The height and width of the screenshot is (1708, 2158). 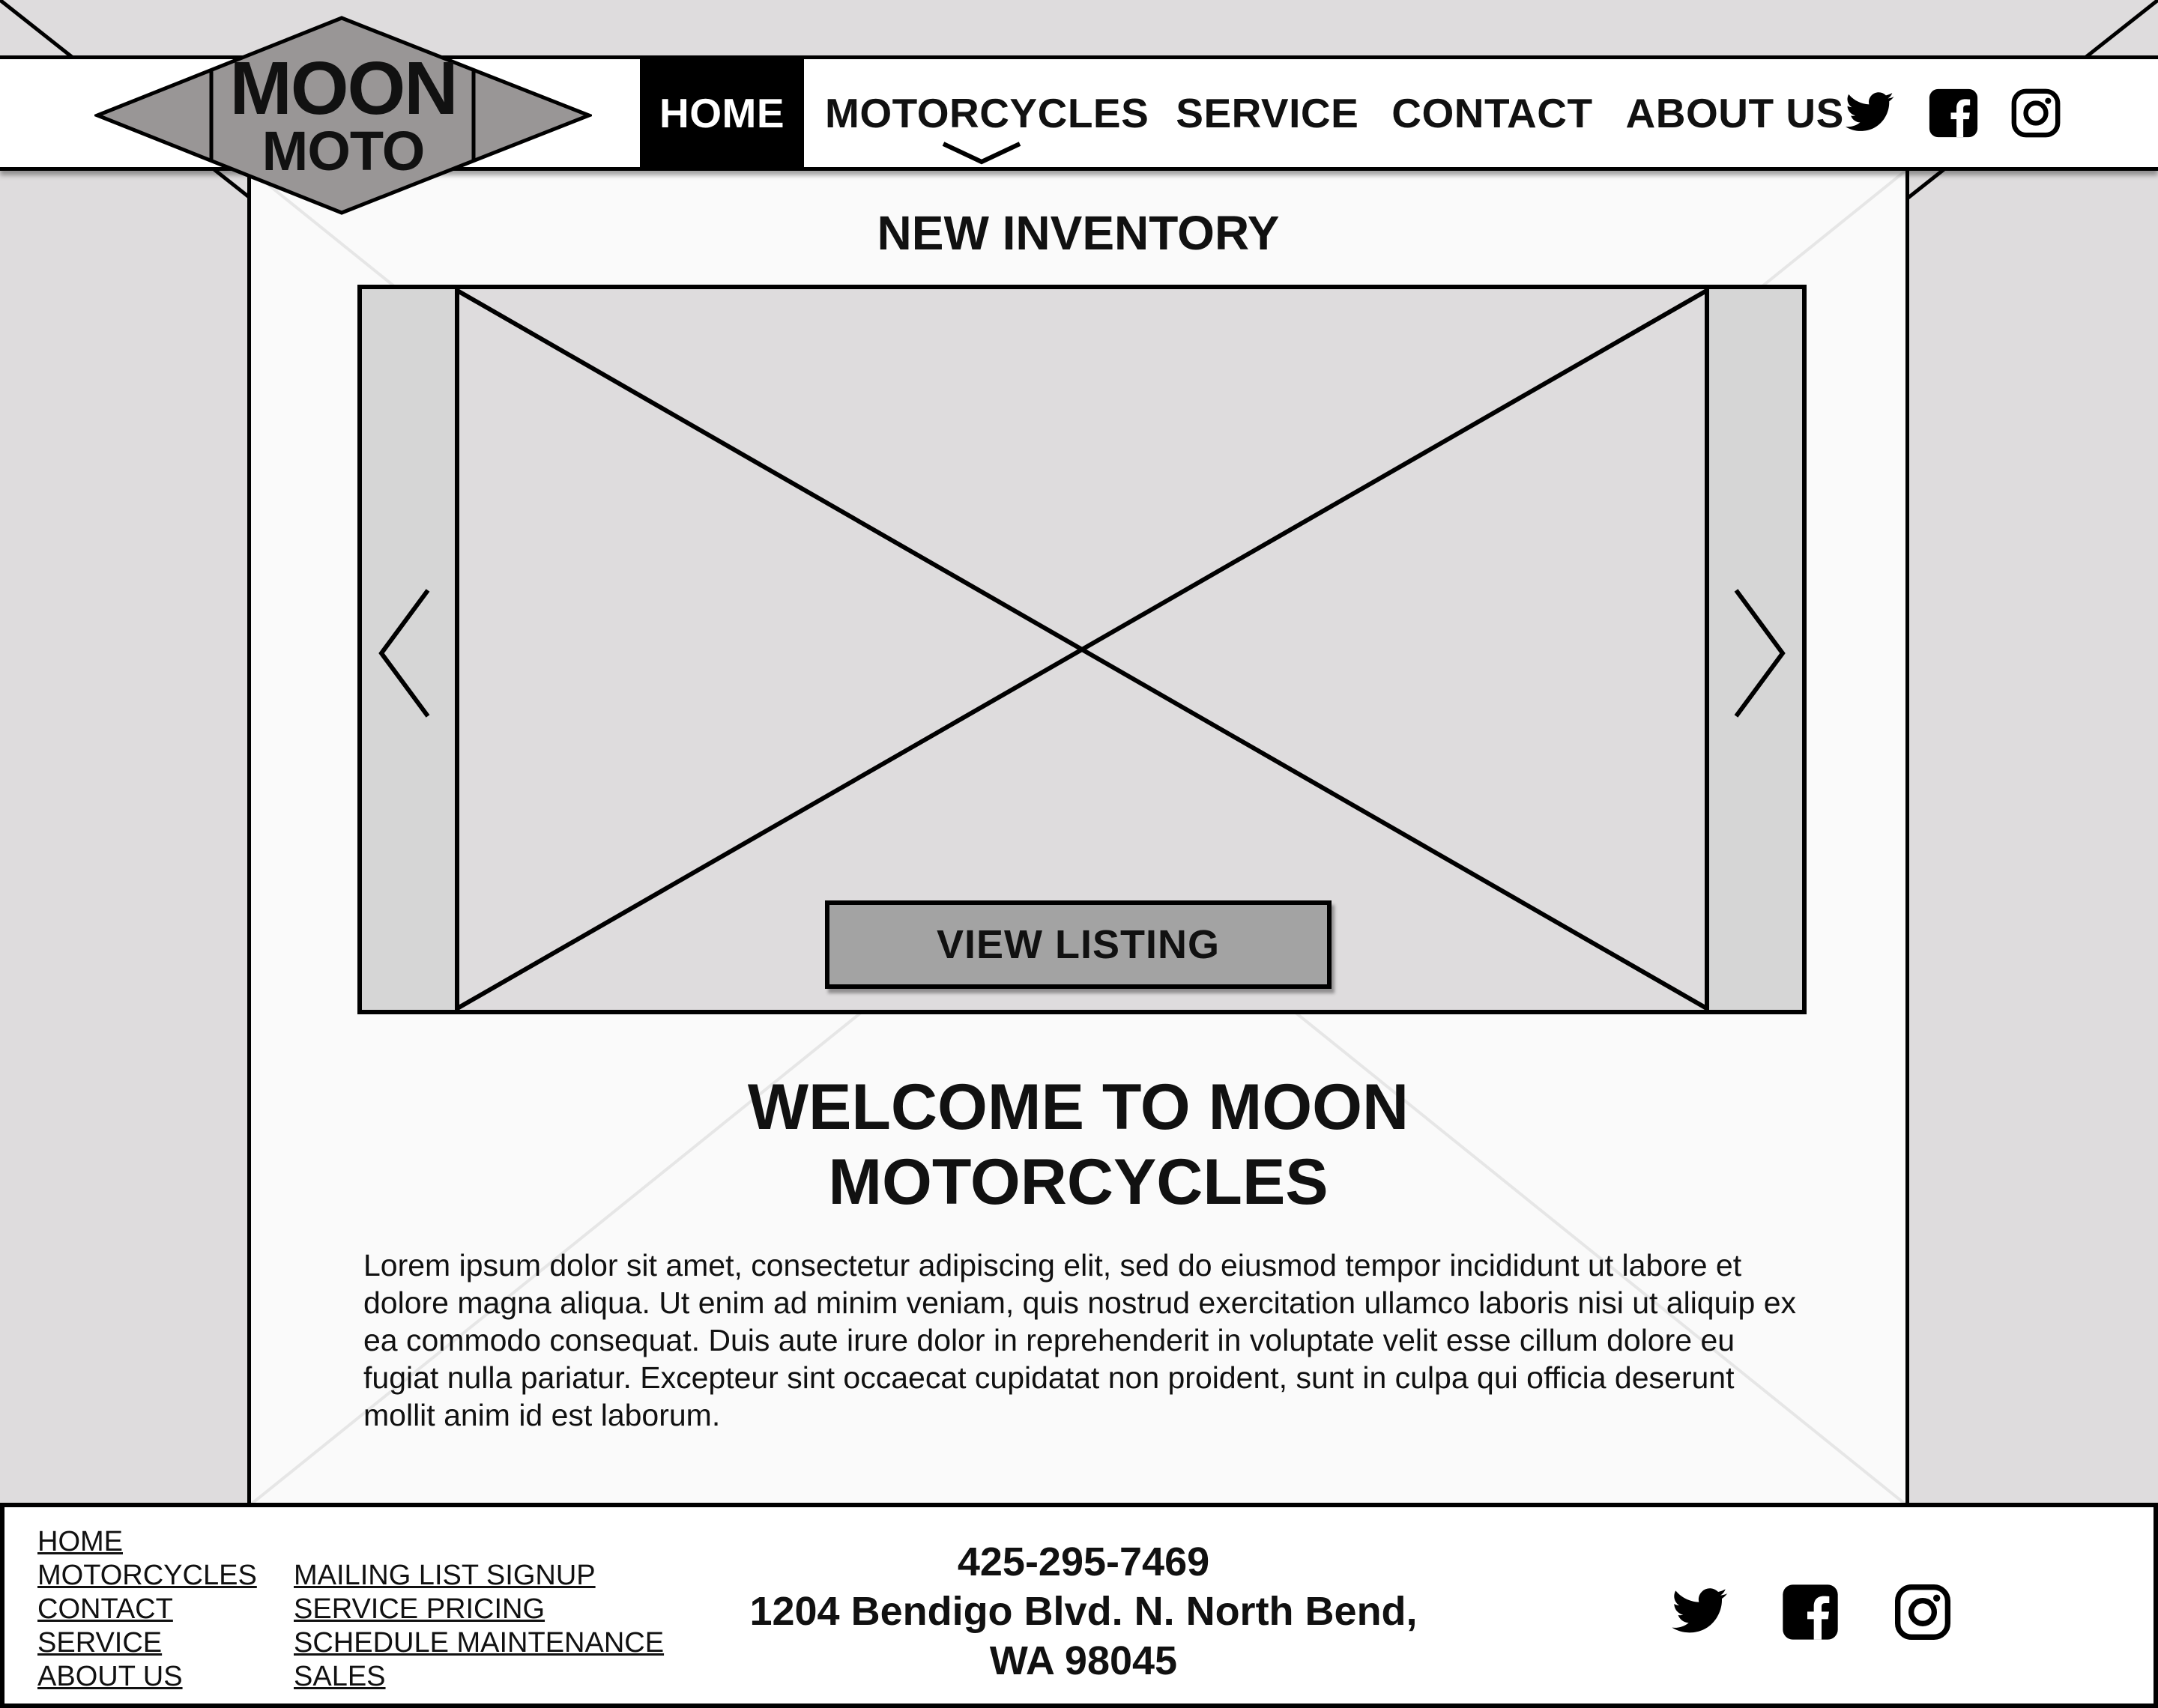 I want to click on nav-motorcycles-label: MOTORCYCLES, so click(x=987, y=113).